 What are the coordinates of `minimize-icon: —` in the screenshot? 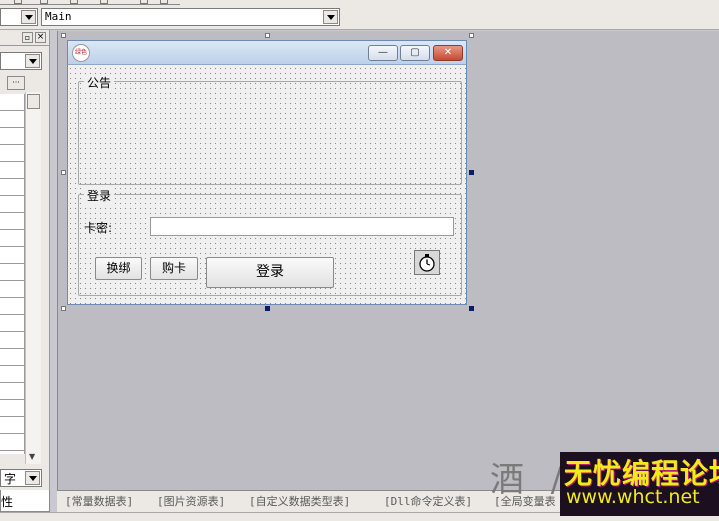 It's located at (383, 52).